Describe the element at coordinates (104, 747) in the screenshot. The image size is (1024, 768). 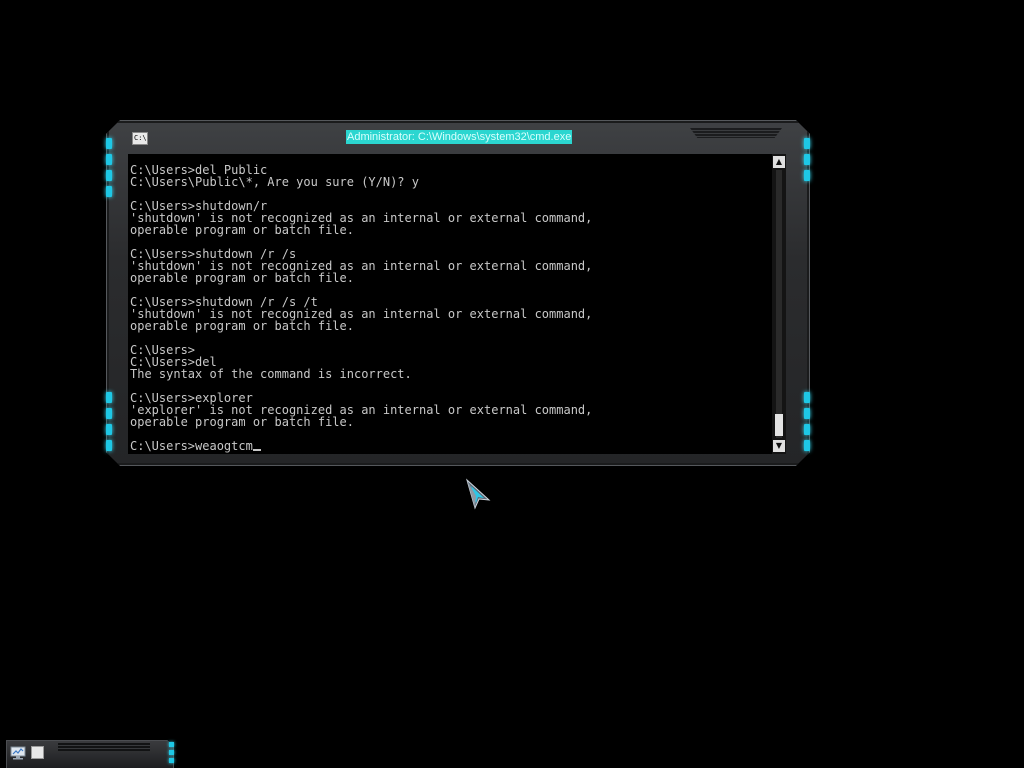
I see `taskbar-decoration` at that location.